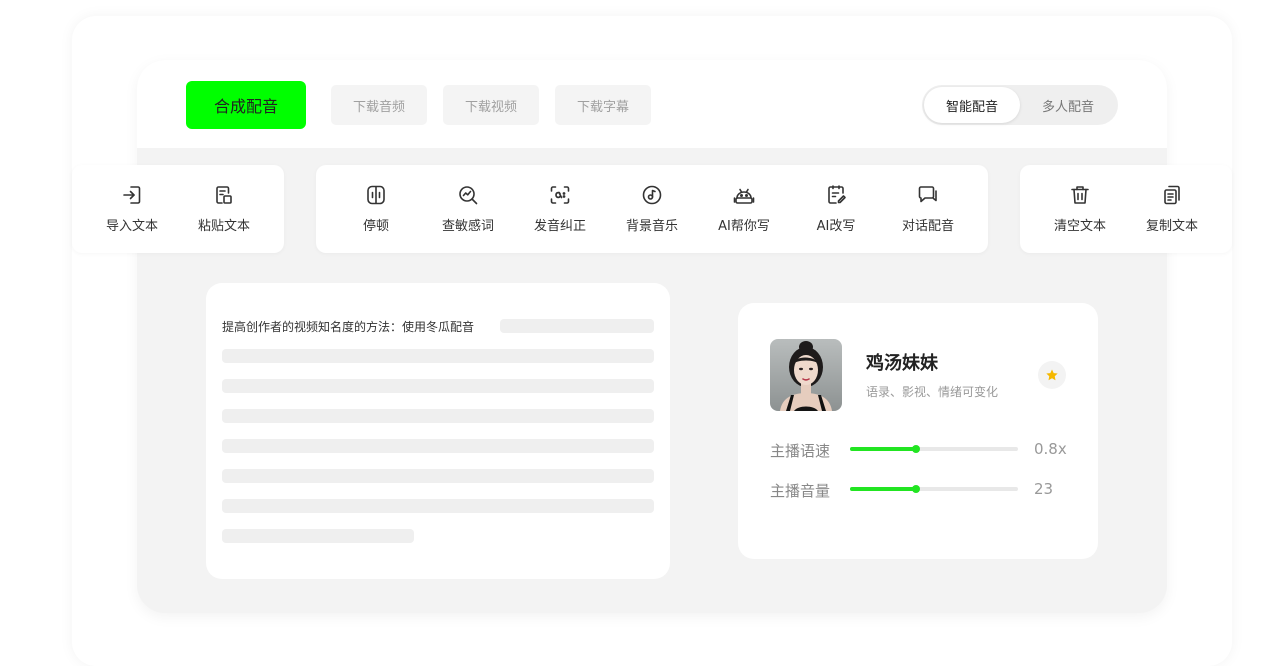 The height and width of the screenshot is (666, 1285). What do you see at coordinates (934, 489) in the screenshot?
I see `volume-slider` at bounding box center [934, 489].